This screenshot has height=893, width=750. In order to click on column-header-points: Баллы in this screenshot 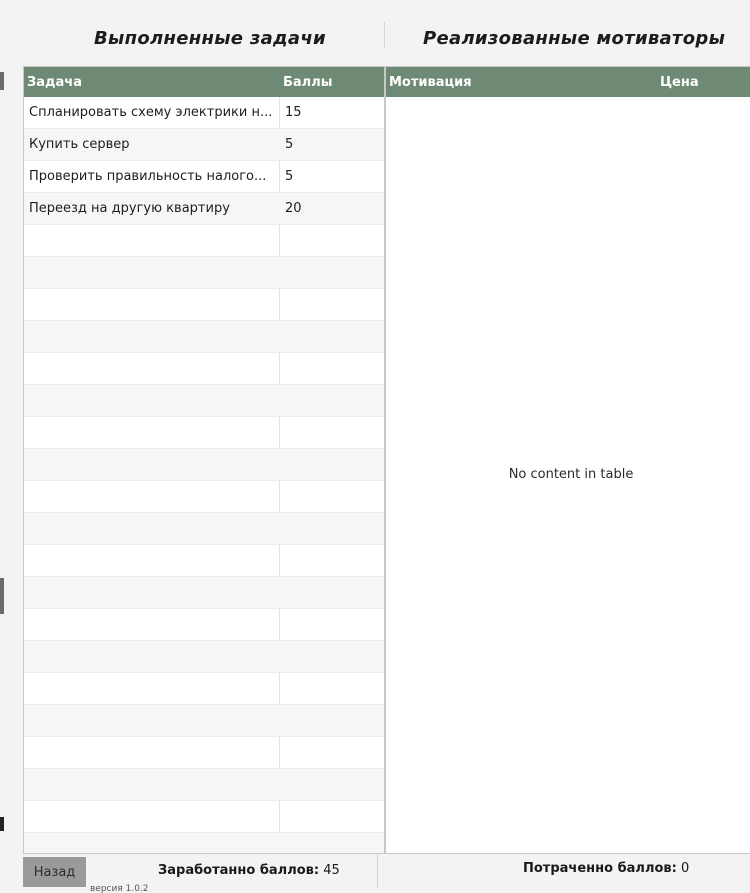, I will do `click(307, 82)`.